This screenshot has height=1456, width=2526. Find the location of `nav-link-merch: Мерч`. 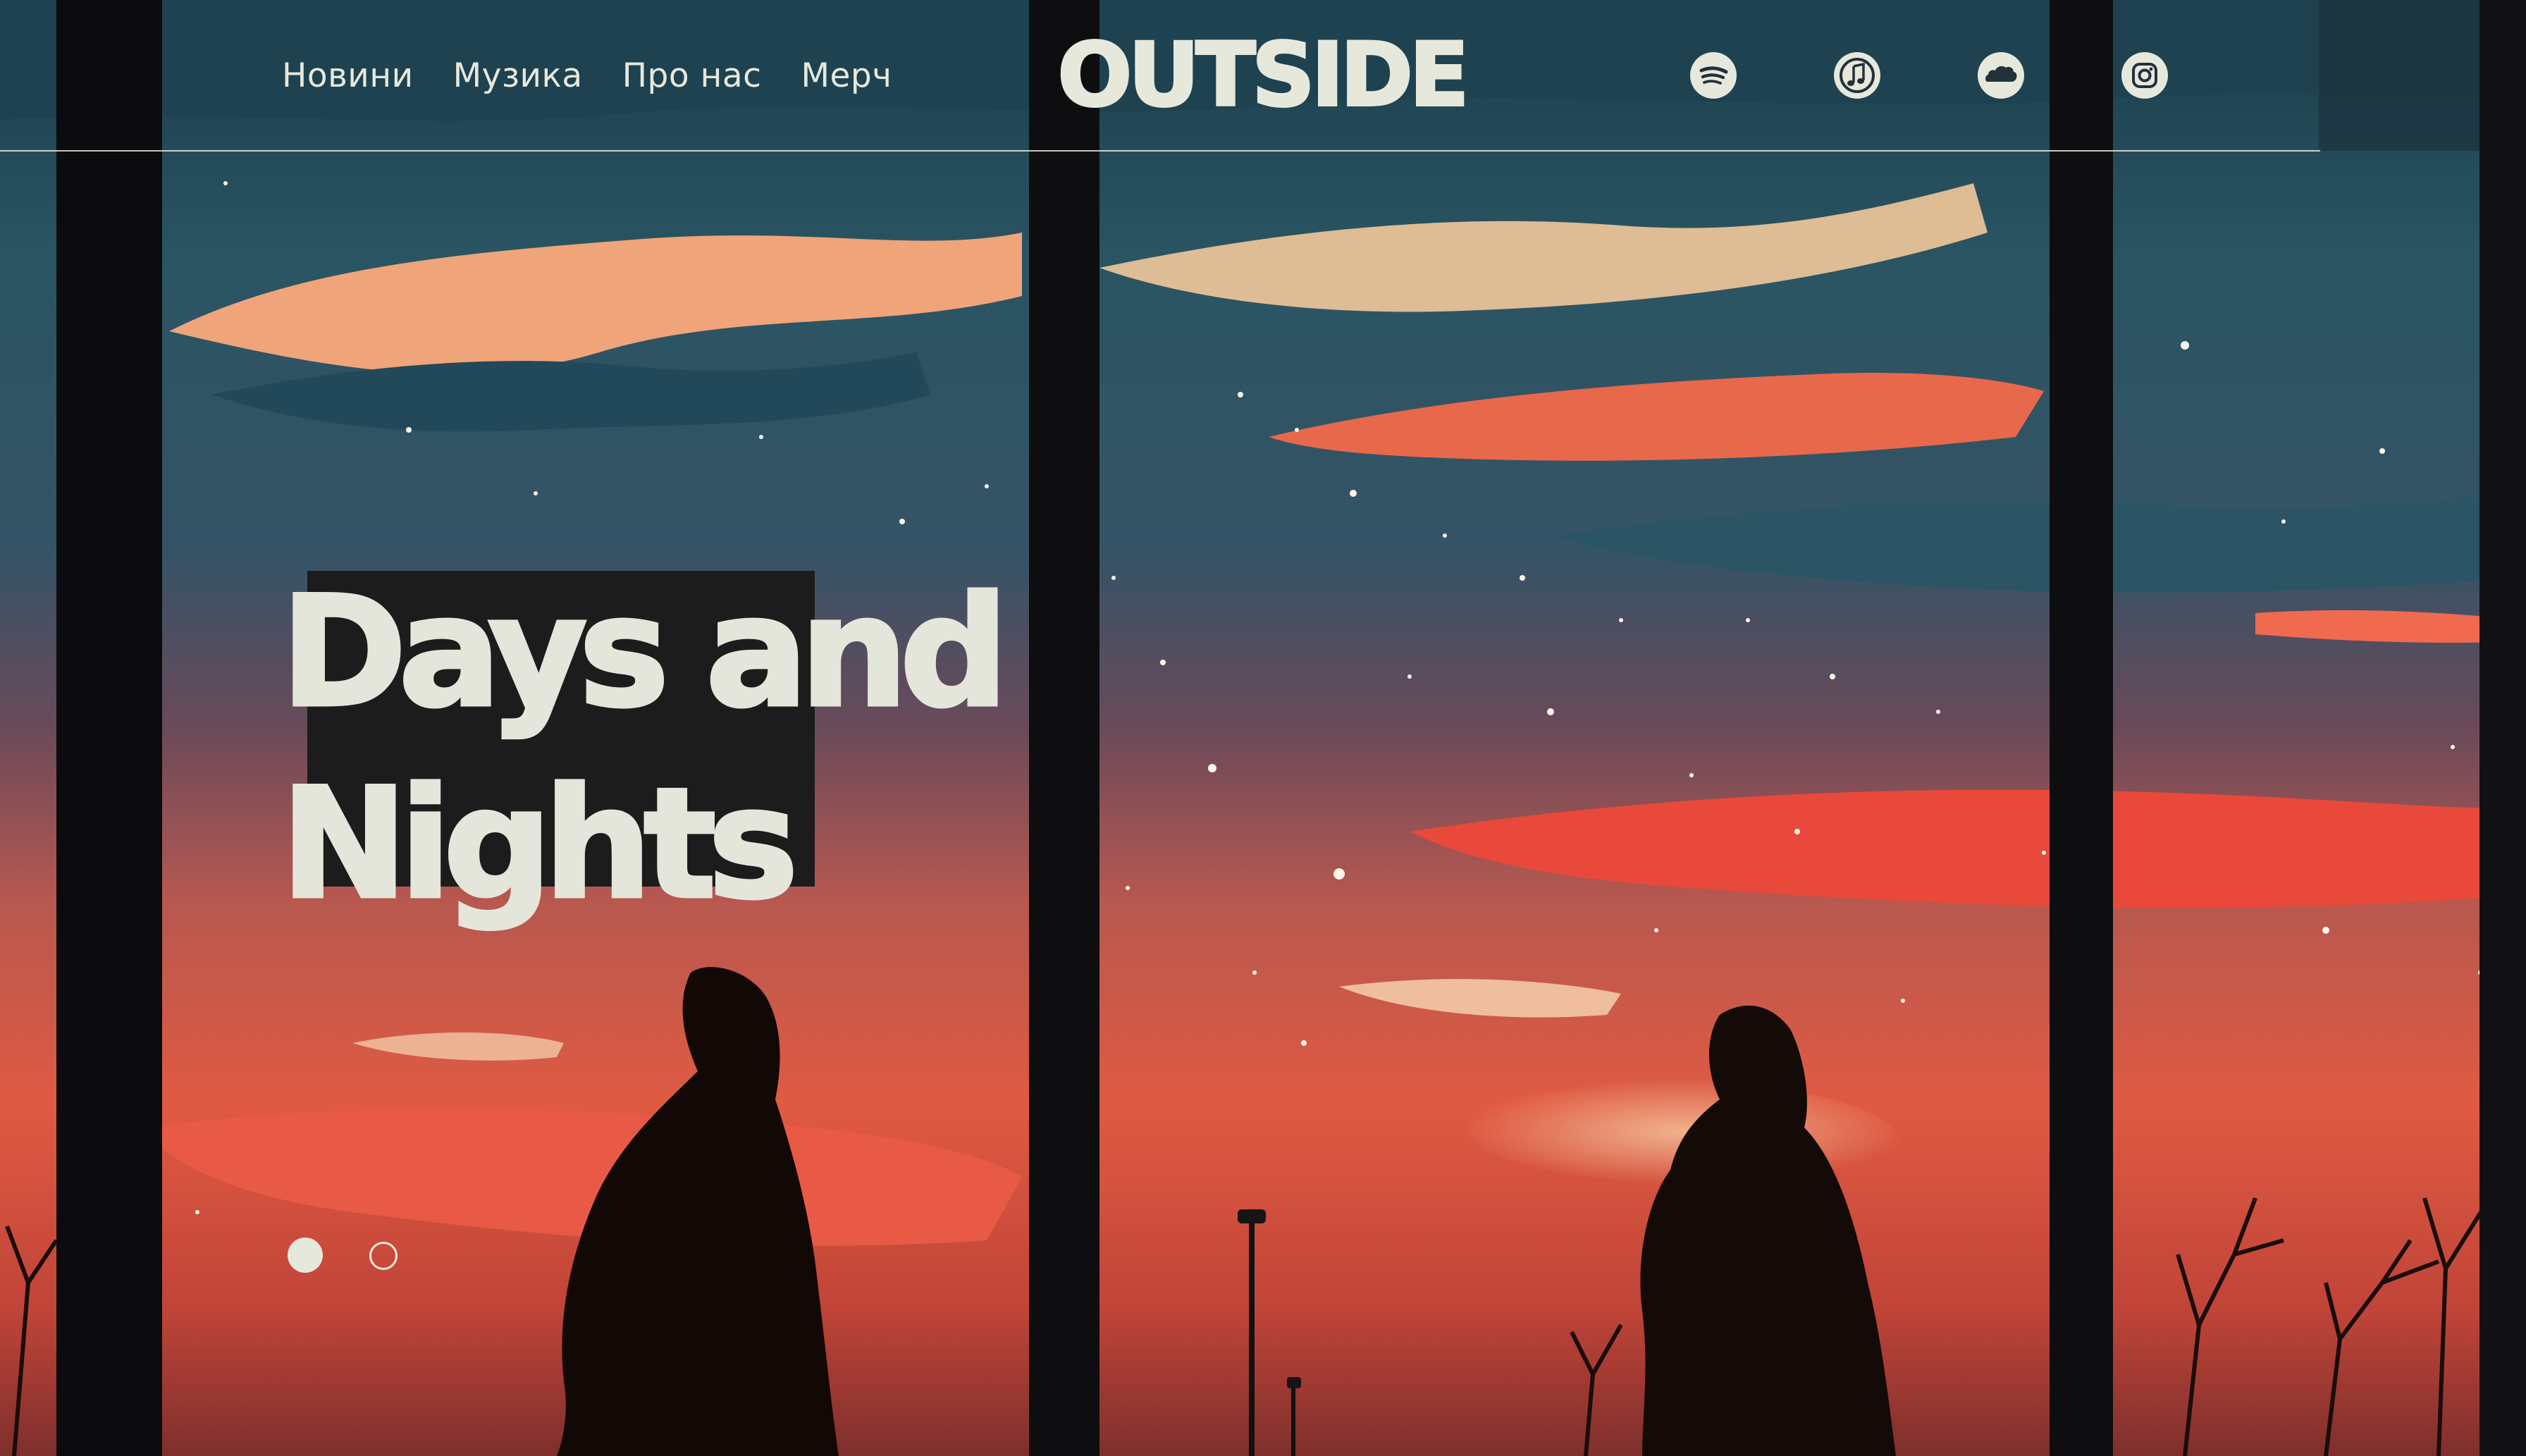

nav-link-merch: Мерч is located at coordinates (846, 76).